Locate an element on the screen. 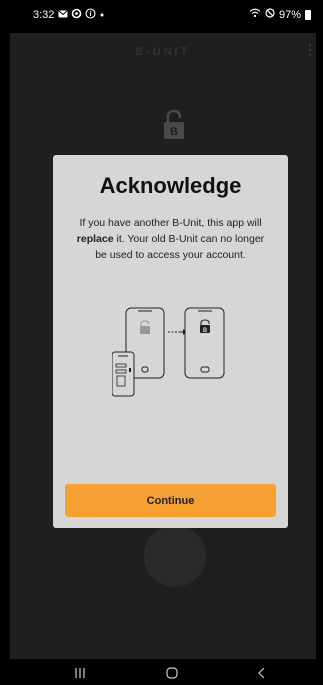 This screenshot has width=323, height=685. old-b-unit-icon is located at coordinates (123, 374).